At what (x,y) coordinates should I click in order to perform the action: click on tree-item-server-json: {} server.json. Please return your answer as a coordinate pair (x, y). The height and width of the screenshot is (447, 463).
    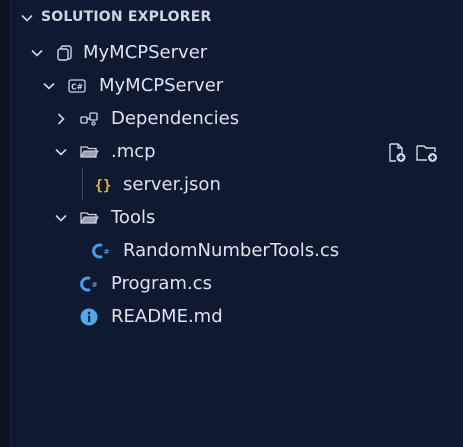
    Looking at the image, I should click on (237, 184).